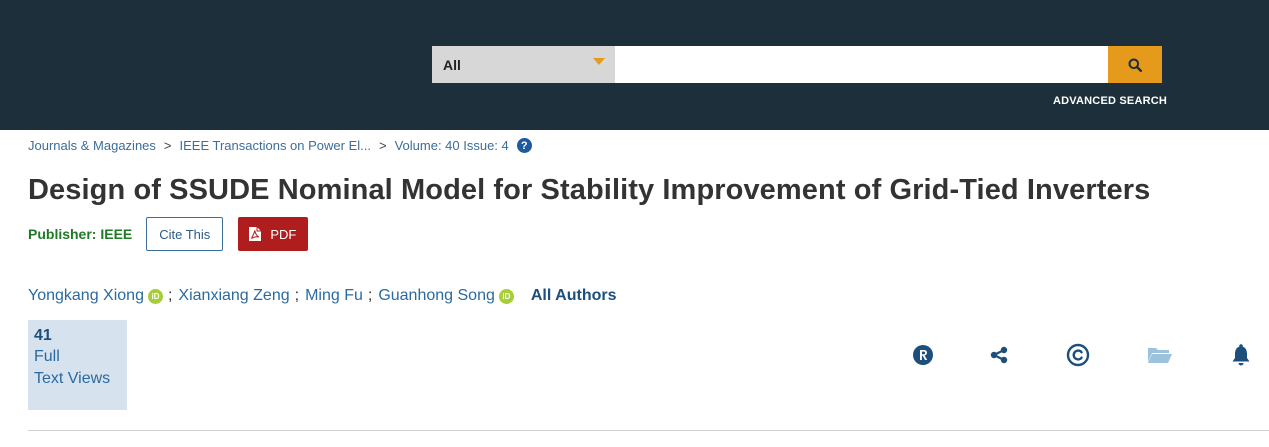 This screenshot has height=447, width=1269. I want to click on copyright-button, so click(1078, 355).